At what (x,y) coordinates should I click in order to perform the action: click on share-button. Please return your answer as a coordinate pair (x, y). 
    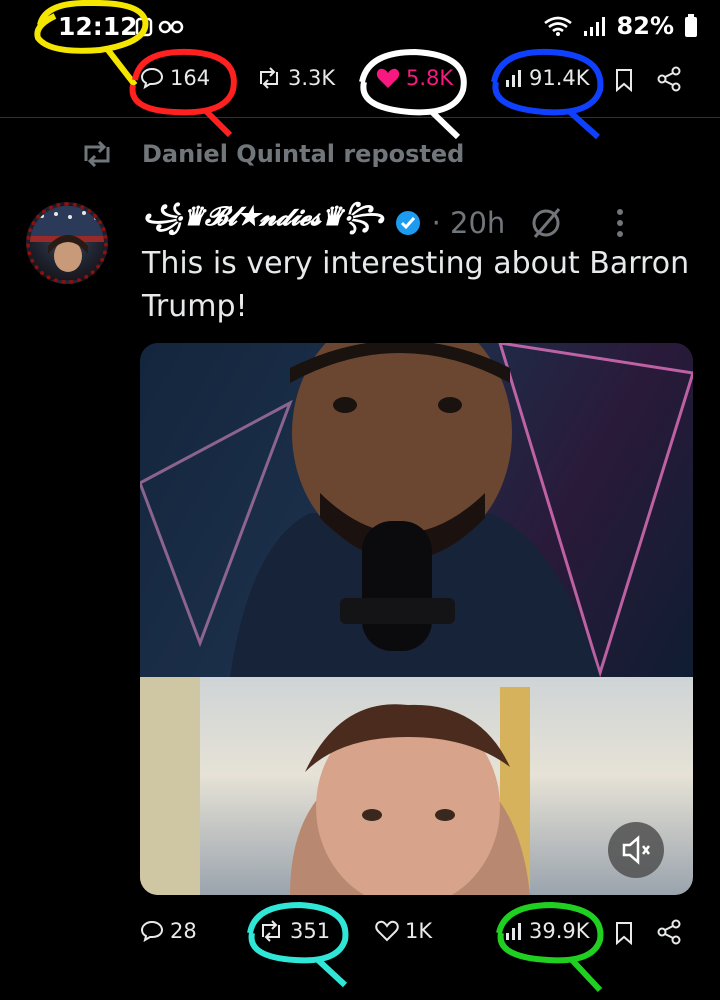
    Looking at the image, I should click on (669, 79).